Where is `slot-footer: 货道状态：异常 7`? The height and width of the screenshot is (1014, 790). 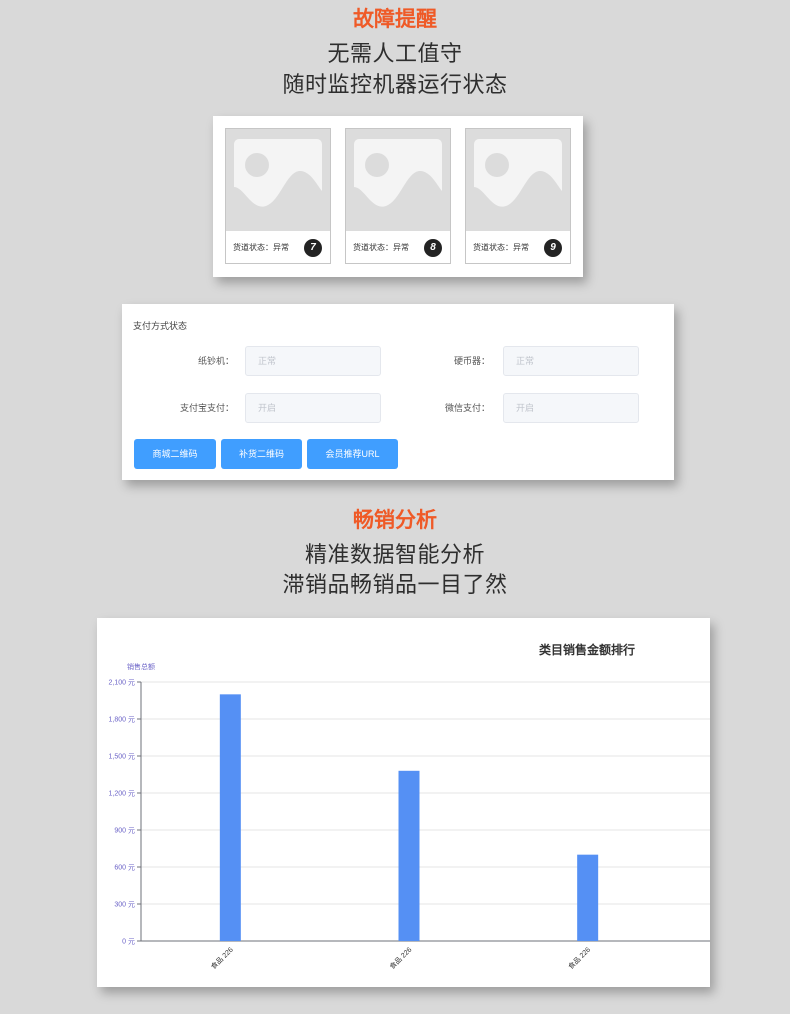
slot-footer: 货道状态：异常 7 is located at coordinates (278, 247).